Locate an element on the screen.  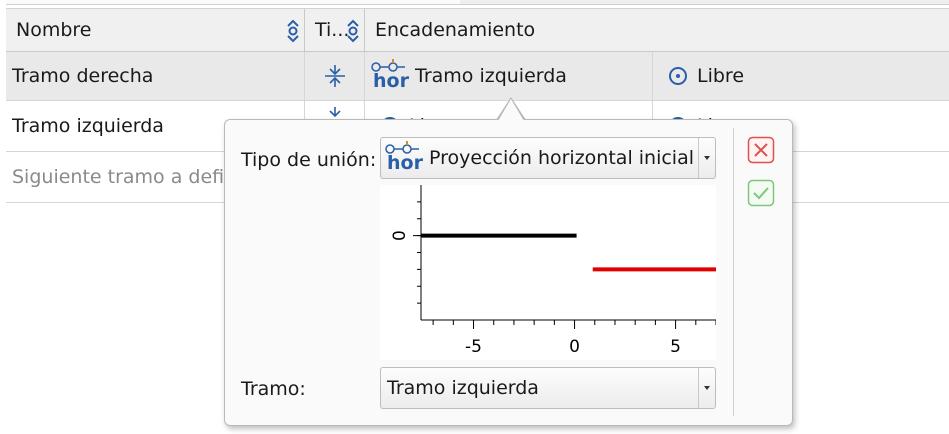
cell-type is located at coordinates (335, 76).